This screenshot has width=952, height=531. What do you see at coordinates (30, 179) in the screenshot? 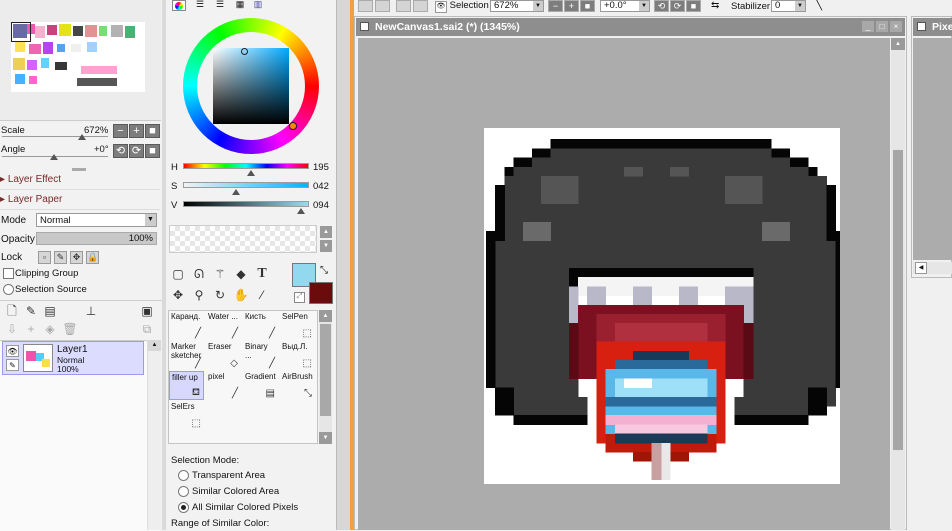
I see `layer-effect-section: ▸ Layer Effect` at bounding box center [30, 179].